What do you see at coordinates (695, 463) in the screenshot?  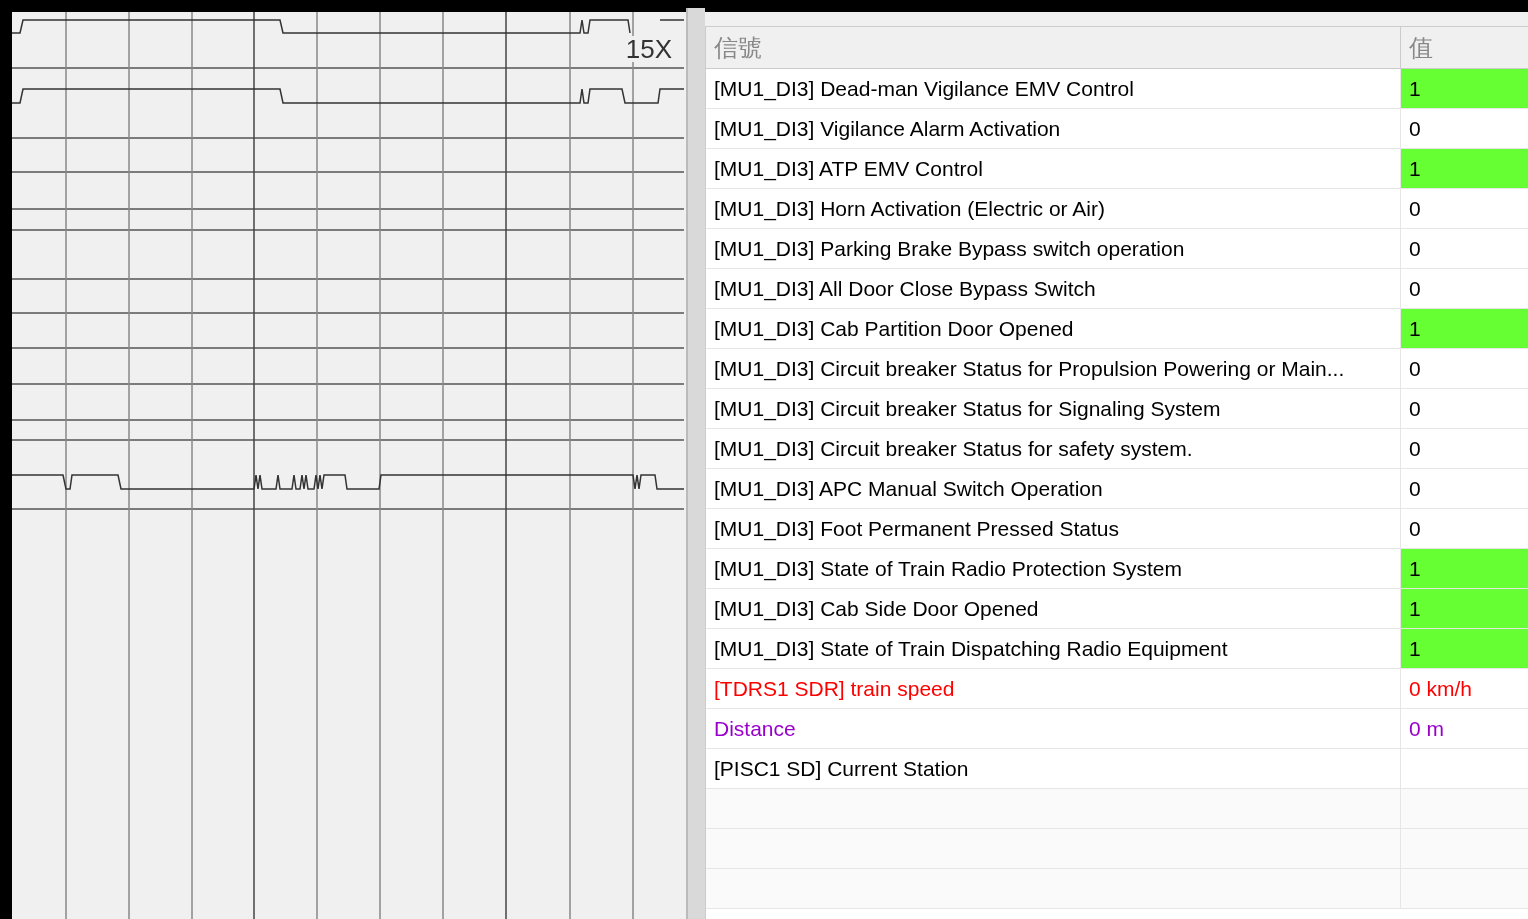 I see `panel-splitter` at bounding box center [695, 463].